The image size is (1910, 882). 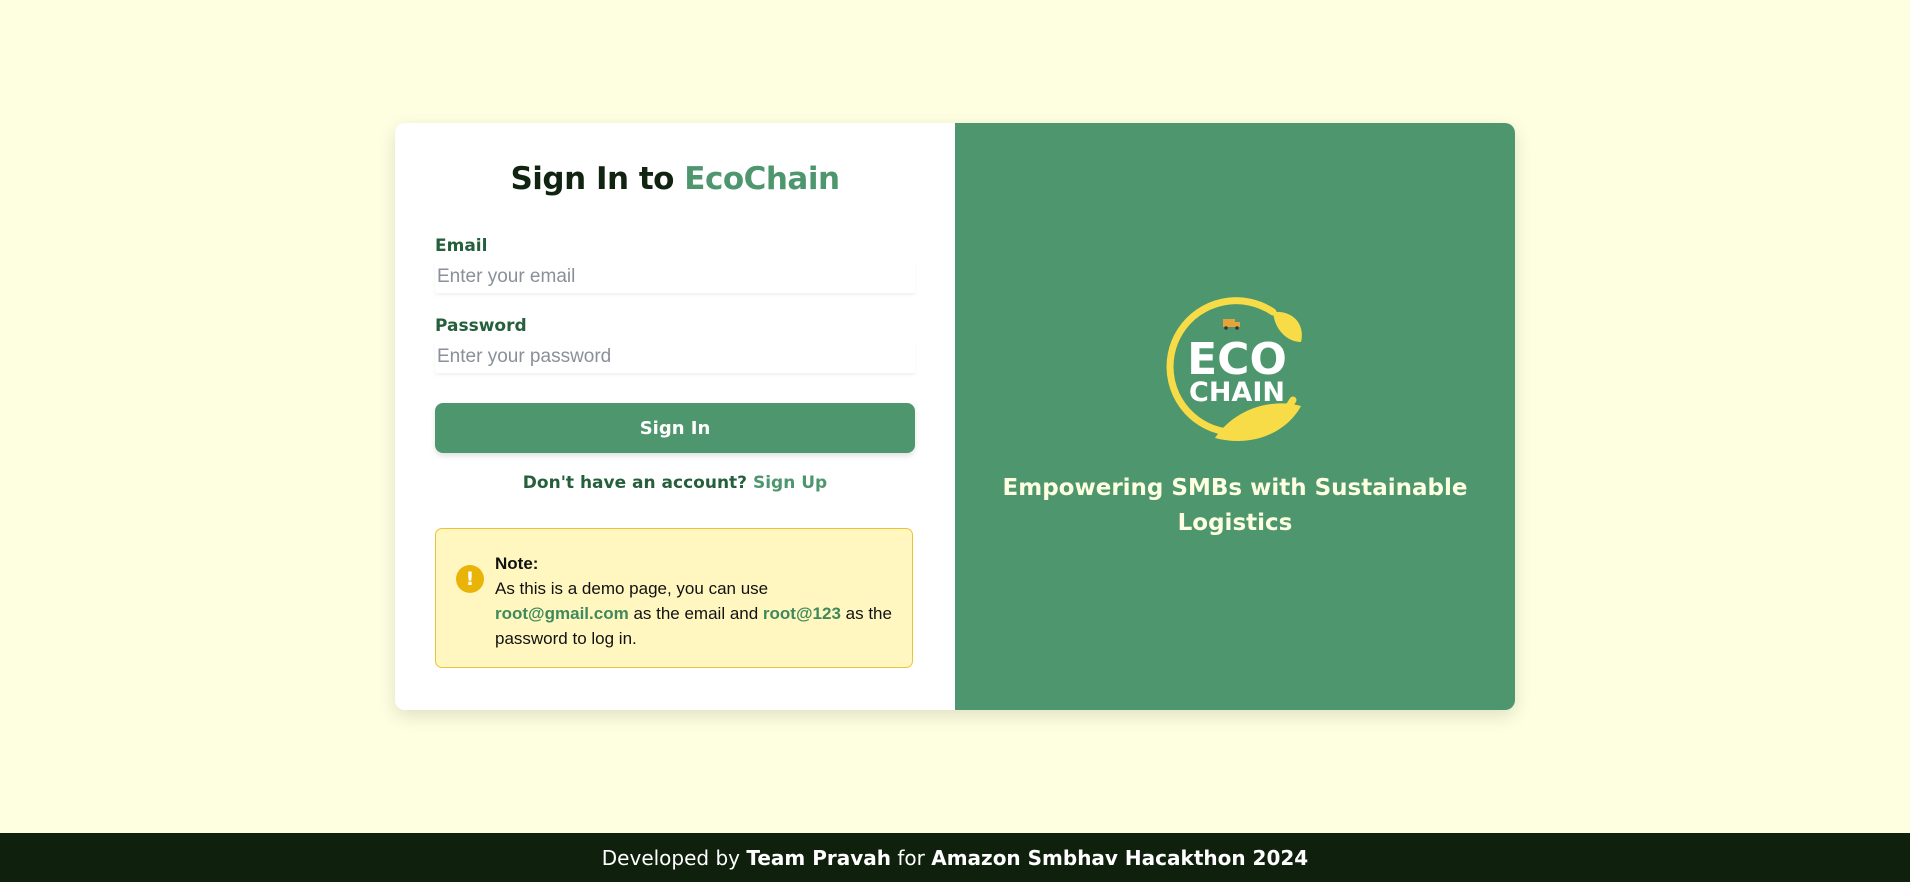 What do you see at coordinates (632, 588) in the screenshot?
I see `note-text-1: As this is a demo page, you can use` at bounding box center [632, 588].